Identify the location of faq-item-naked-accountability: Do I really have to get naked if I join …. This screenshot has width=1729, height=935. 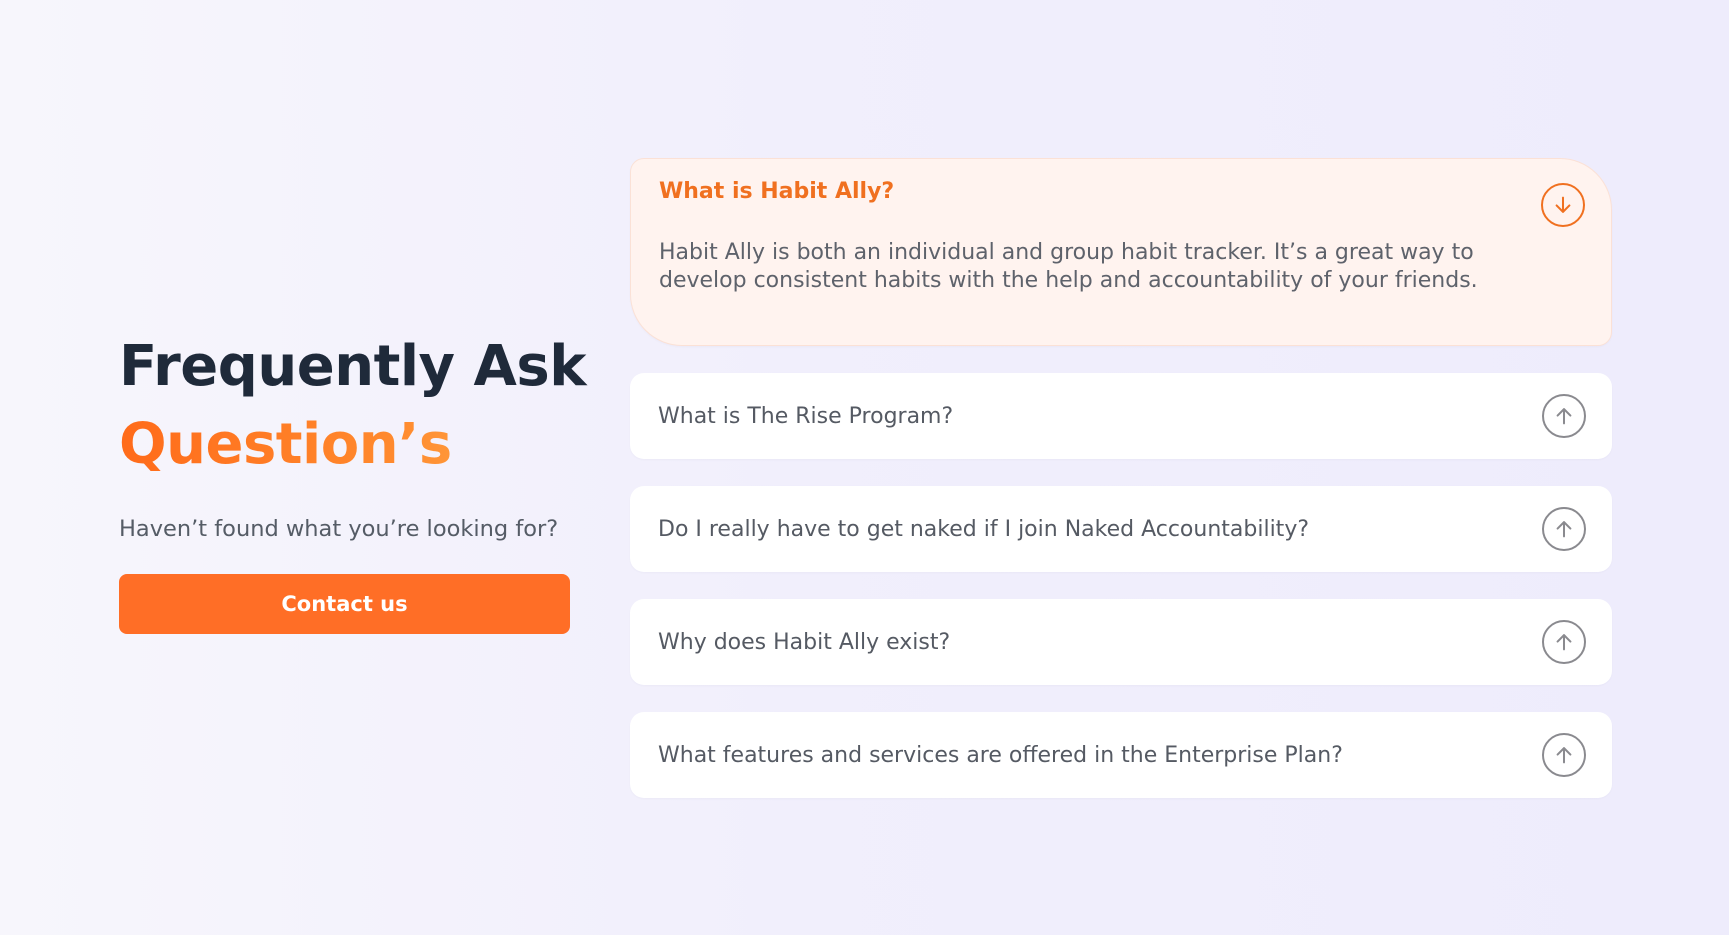
(1121, 529).